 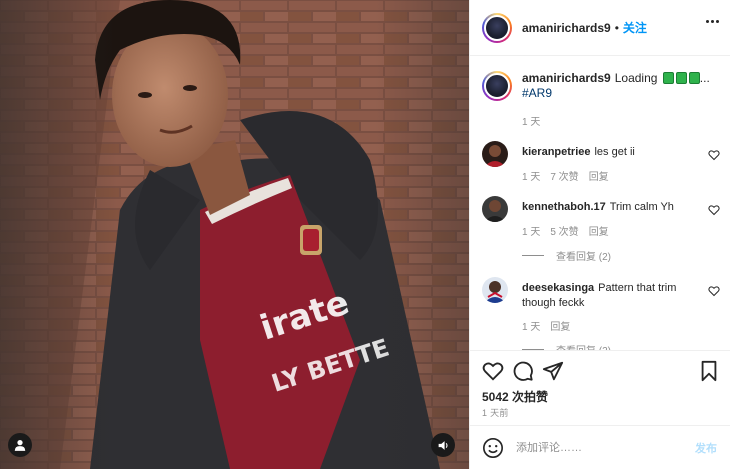 I want to click on comment-meta: 1 天 7 次赞 回复, so click(x=570, y=175).